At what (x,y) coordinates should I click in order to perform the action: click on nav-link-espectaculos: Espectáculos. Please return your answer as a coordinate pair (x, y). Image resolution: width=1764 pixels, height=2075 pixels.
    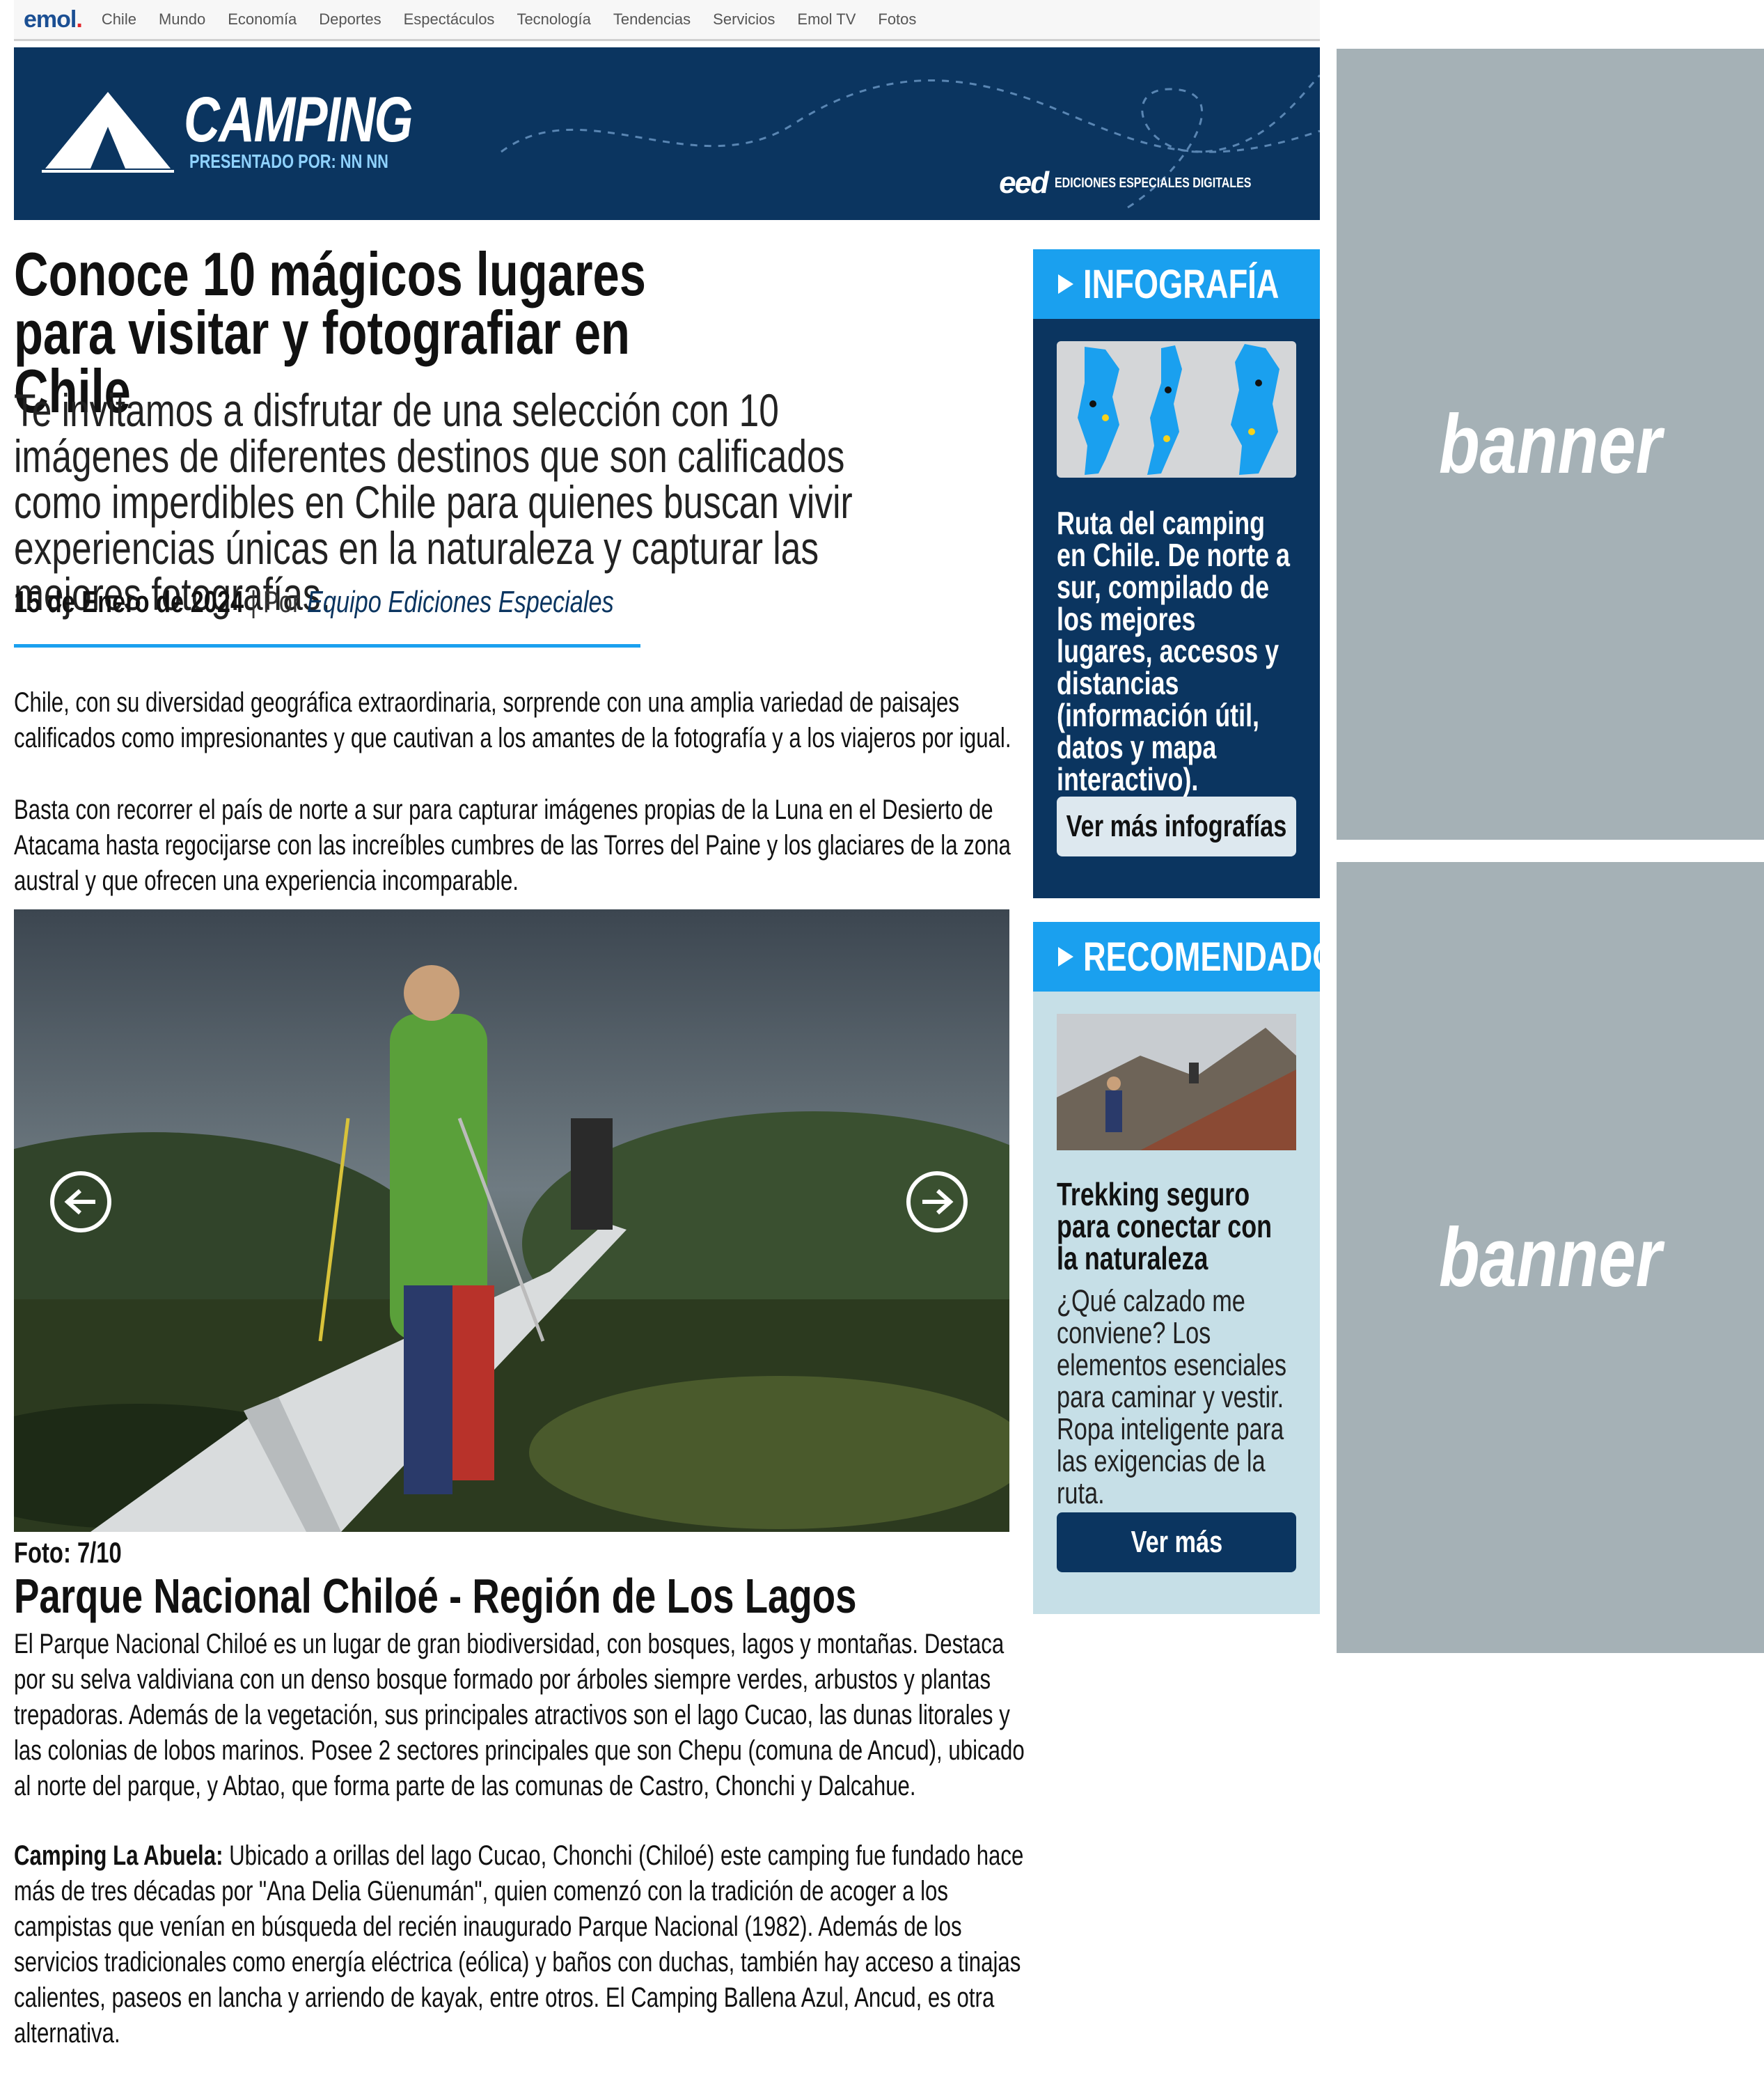
    Looking at the image, I should click on (449, 19).